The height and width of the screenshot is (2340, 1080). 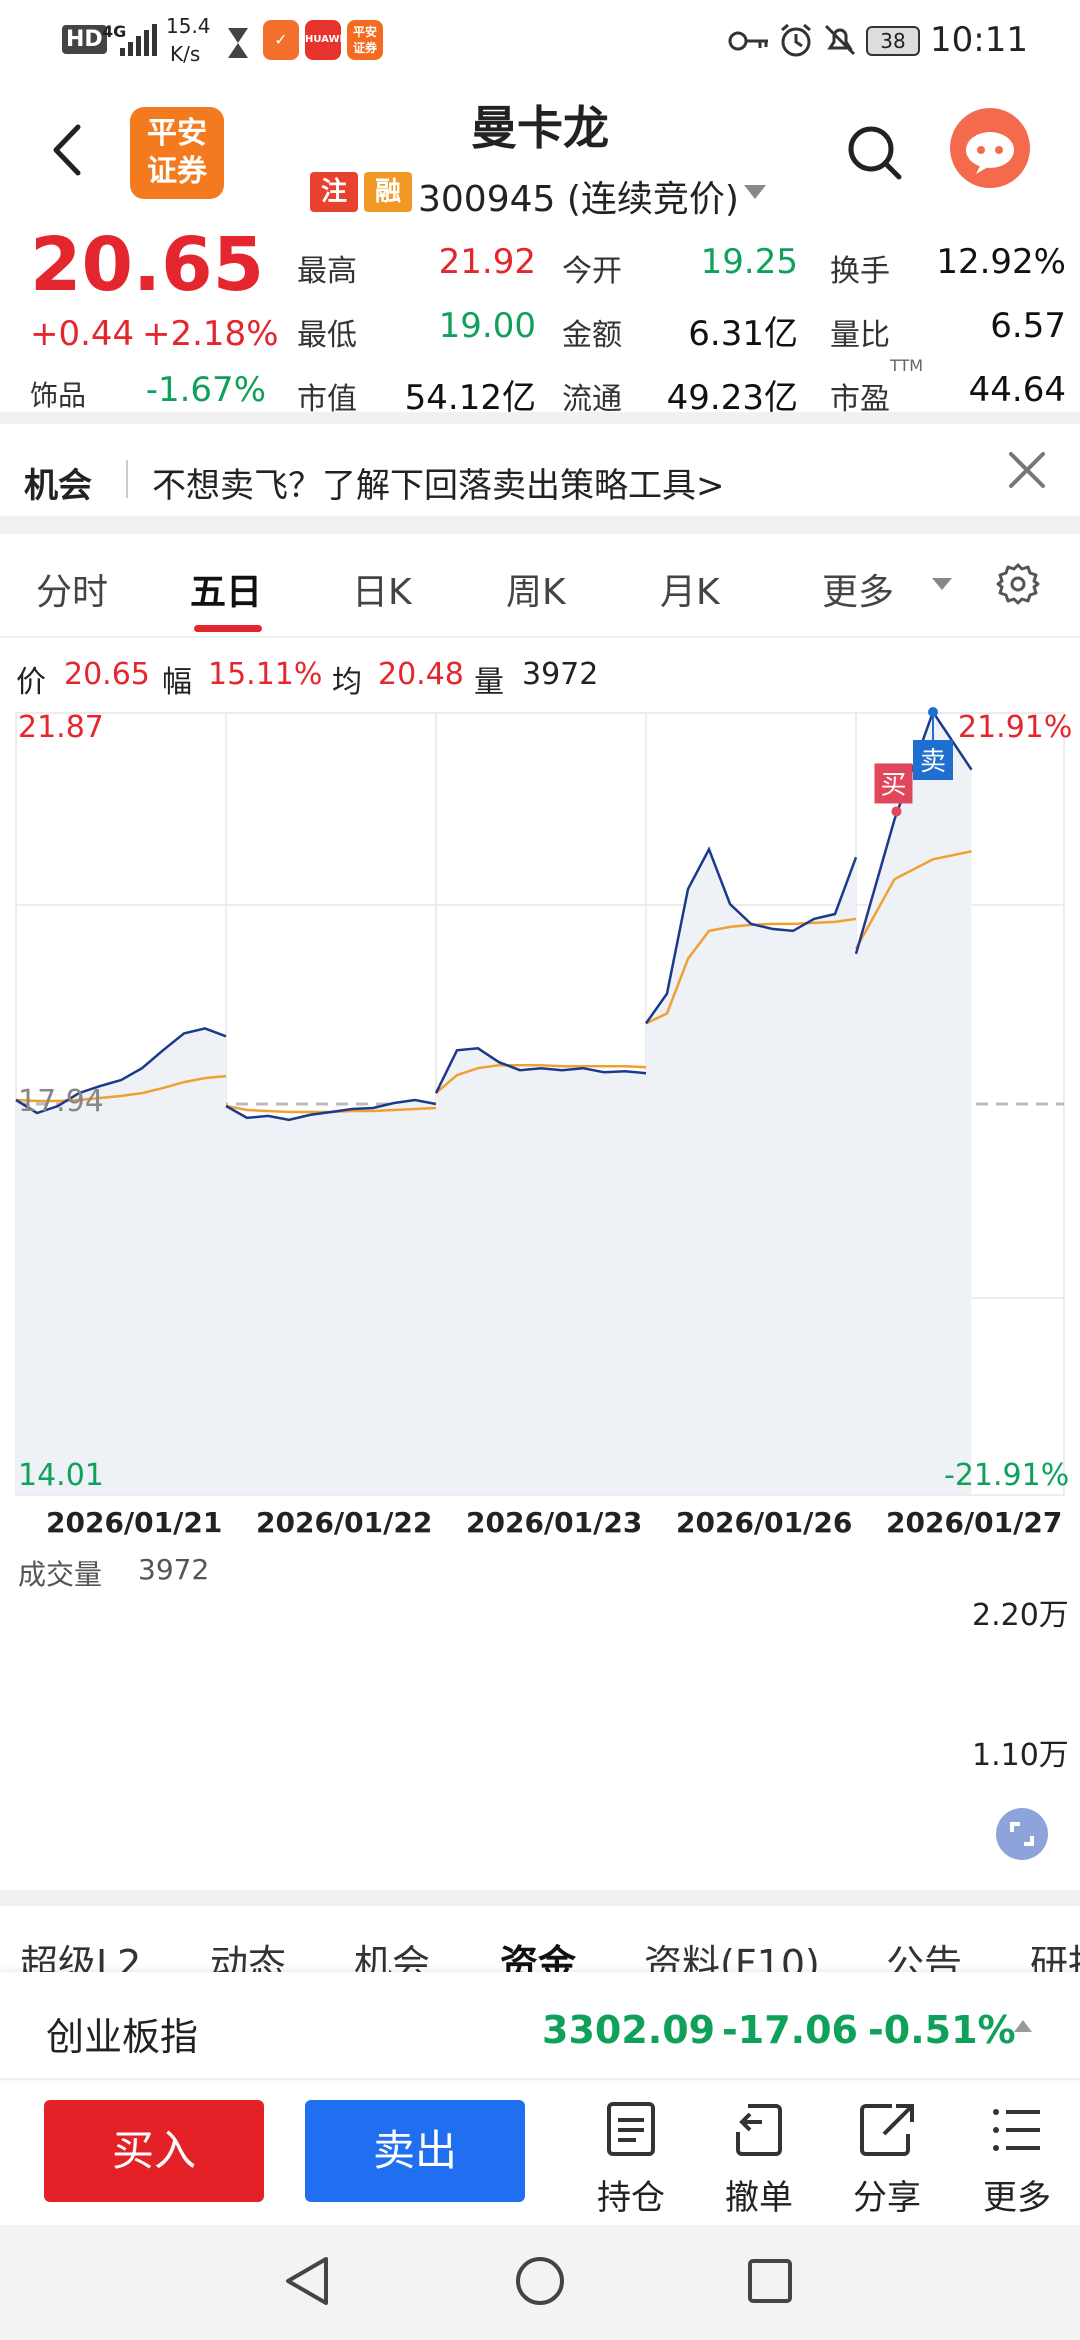 What do you see at coordinates (188, 26) in the screenshot?
I see `net-speed: 15.4` at bounding box center [188, 26].